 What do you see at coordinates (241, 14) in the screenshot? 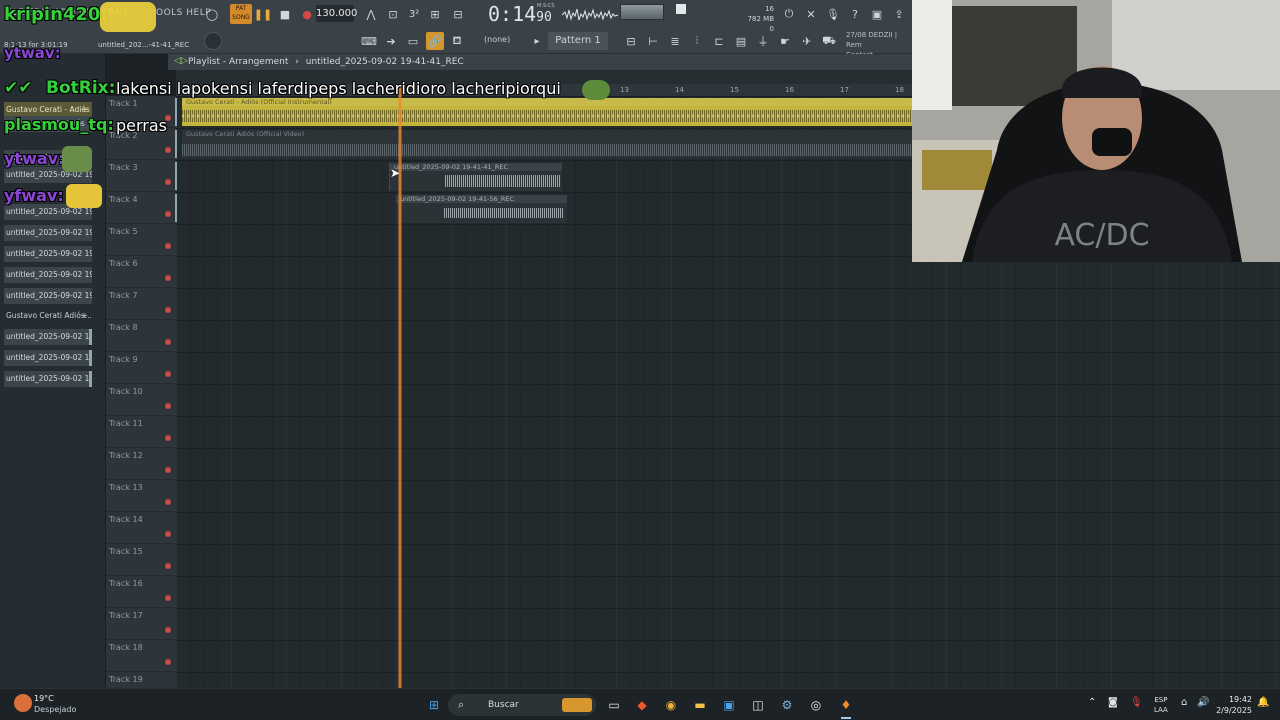
I see `song-mode-toggle: PAT SONG` at bounding box center [241, 14].